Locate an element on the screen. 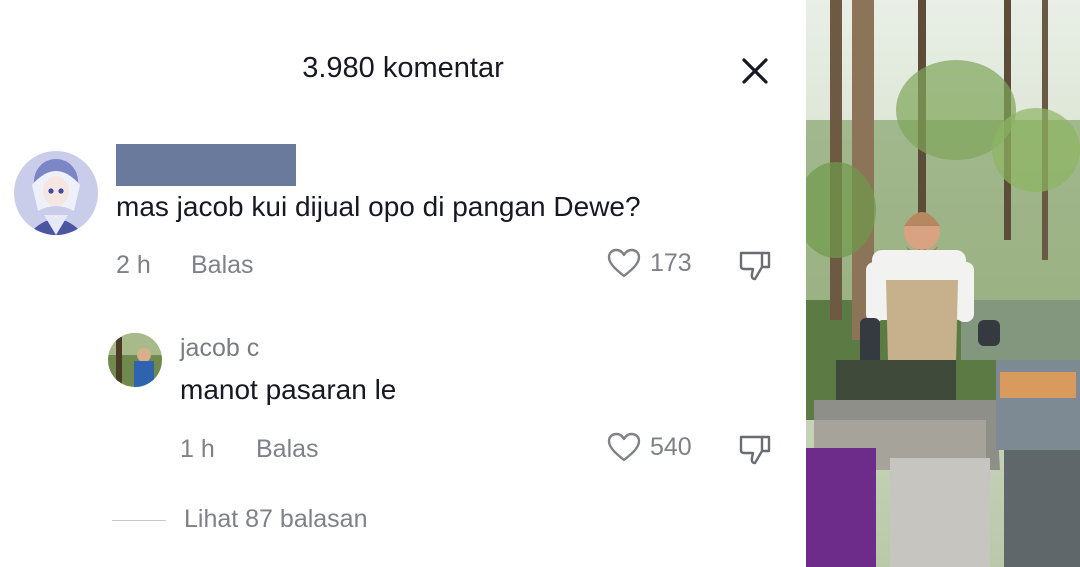 This screenshot has height=567, width=1080. anime-avatar-image is located at coordinates (56, 193).